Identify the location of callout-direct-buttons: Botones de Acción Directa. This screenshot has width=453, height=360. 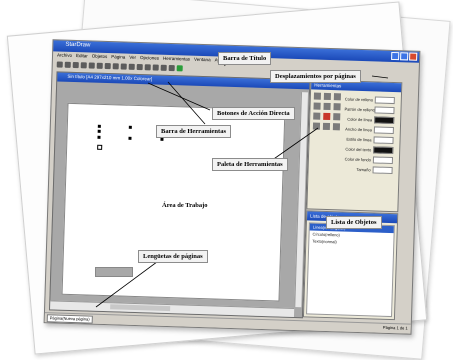
(253, 113).